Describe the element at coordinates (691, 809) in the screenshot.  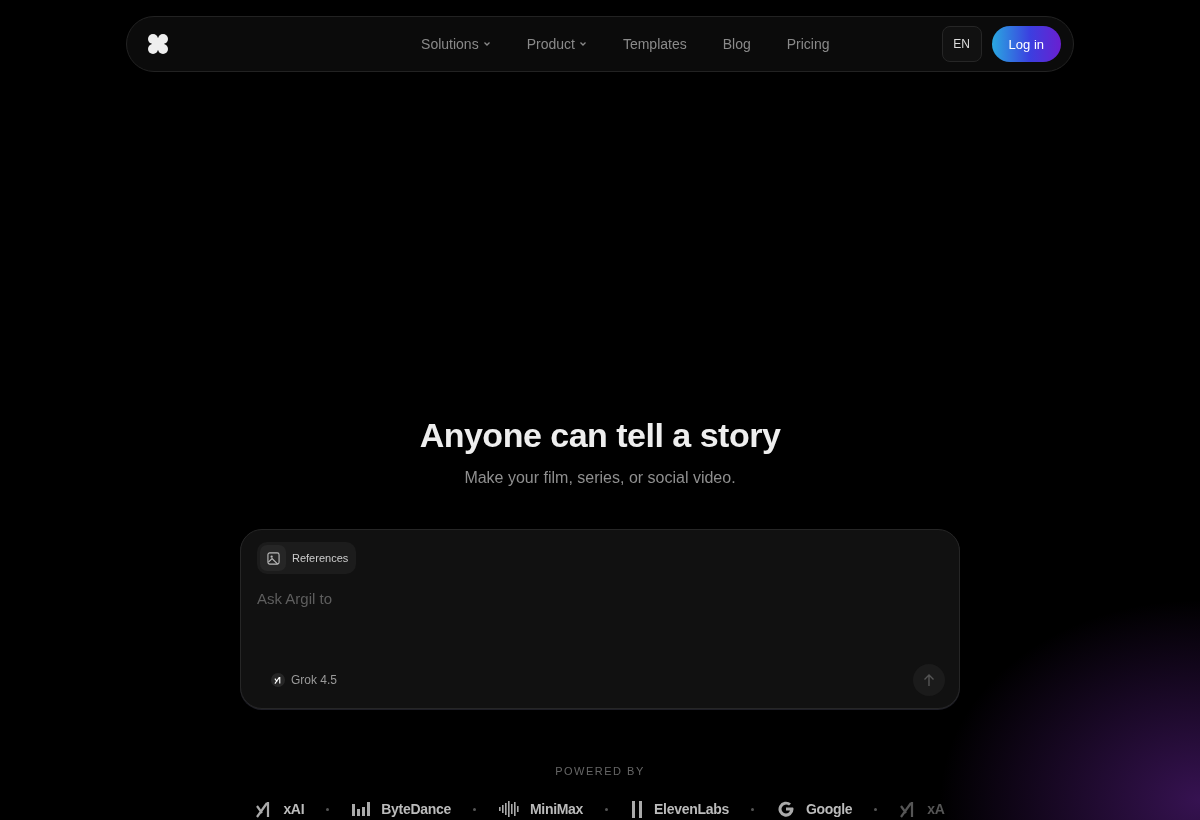
I see `partner-name: ElevenLabs` at that location.